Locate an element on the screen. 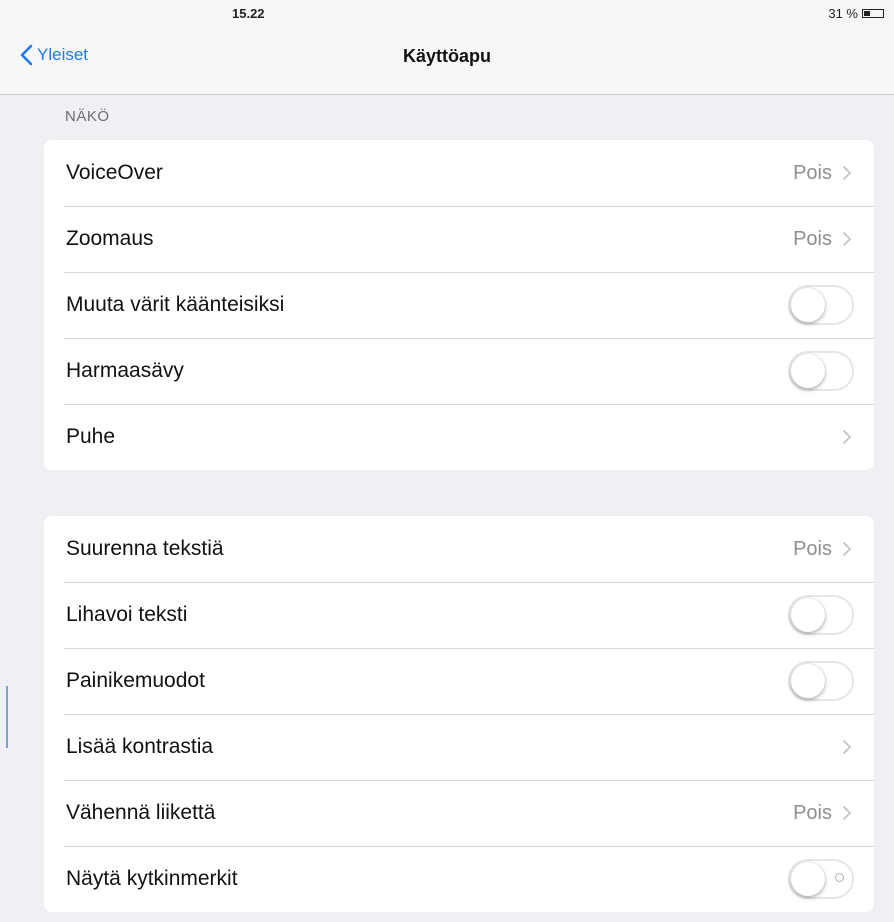 The width and height of the screenshot is (894, 922). settings-row-vahenna-liiketta: Vähennä liikettä Pois is located at coordinates (459, 813).